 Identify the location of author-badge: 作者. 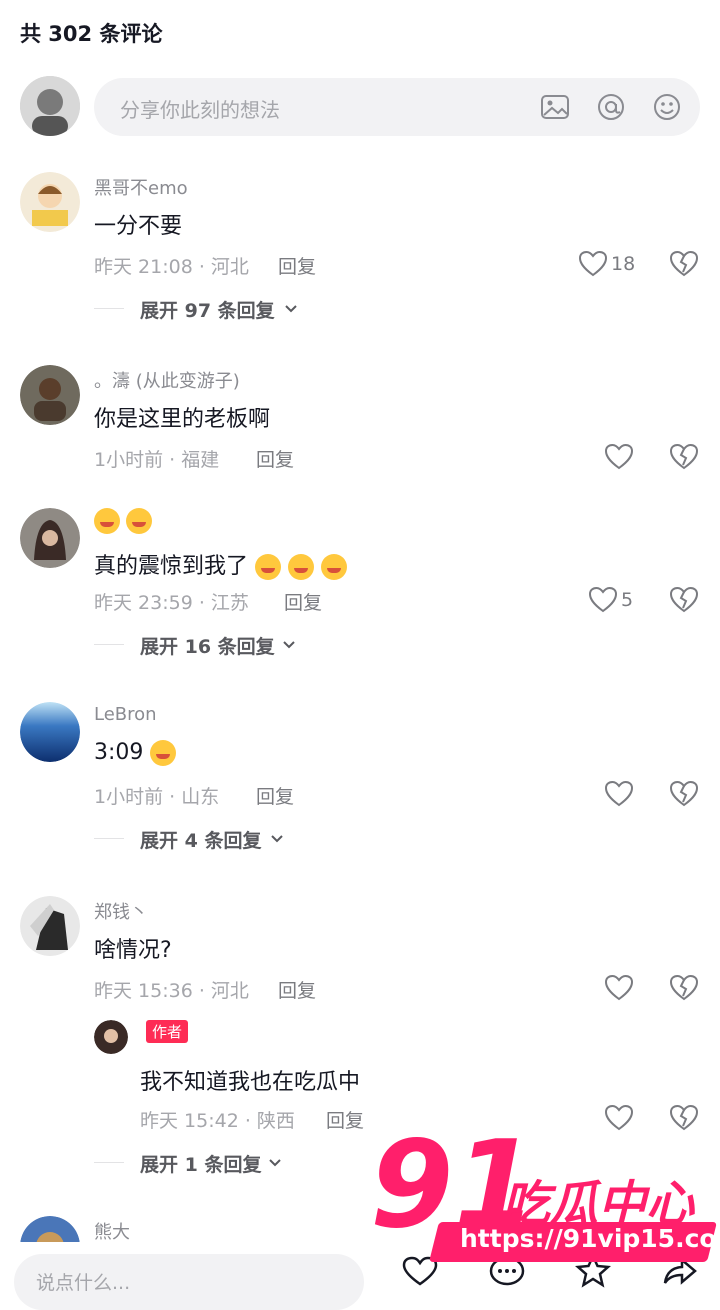
(167, 1031).